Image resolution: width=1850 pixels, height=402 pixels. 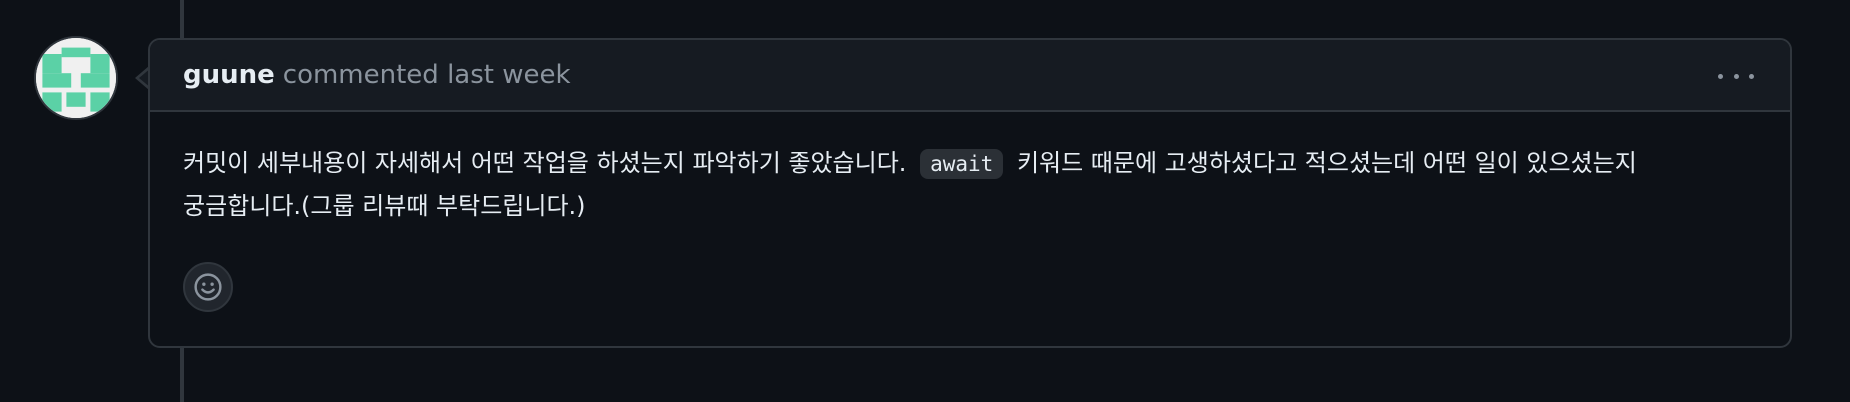 What do you see at coordinates (1326, 163) in the screenshot?
I see `comment-text-part-2: 키워드 때문에 고생하셨다고 적으셨는데 어떤 일이 있으셨는지` at bounding box center [1326, 163].